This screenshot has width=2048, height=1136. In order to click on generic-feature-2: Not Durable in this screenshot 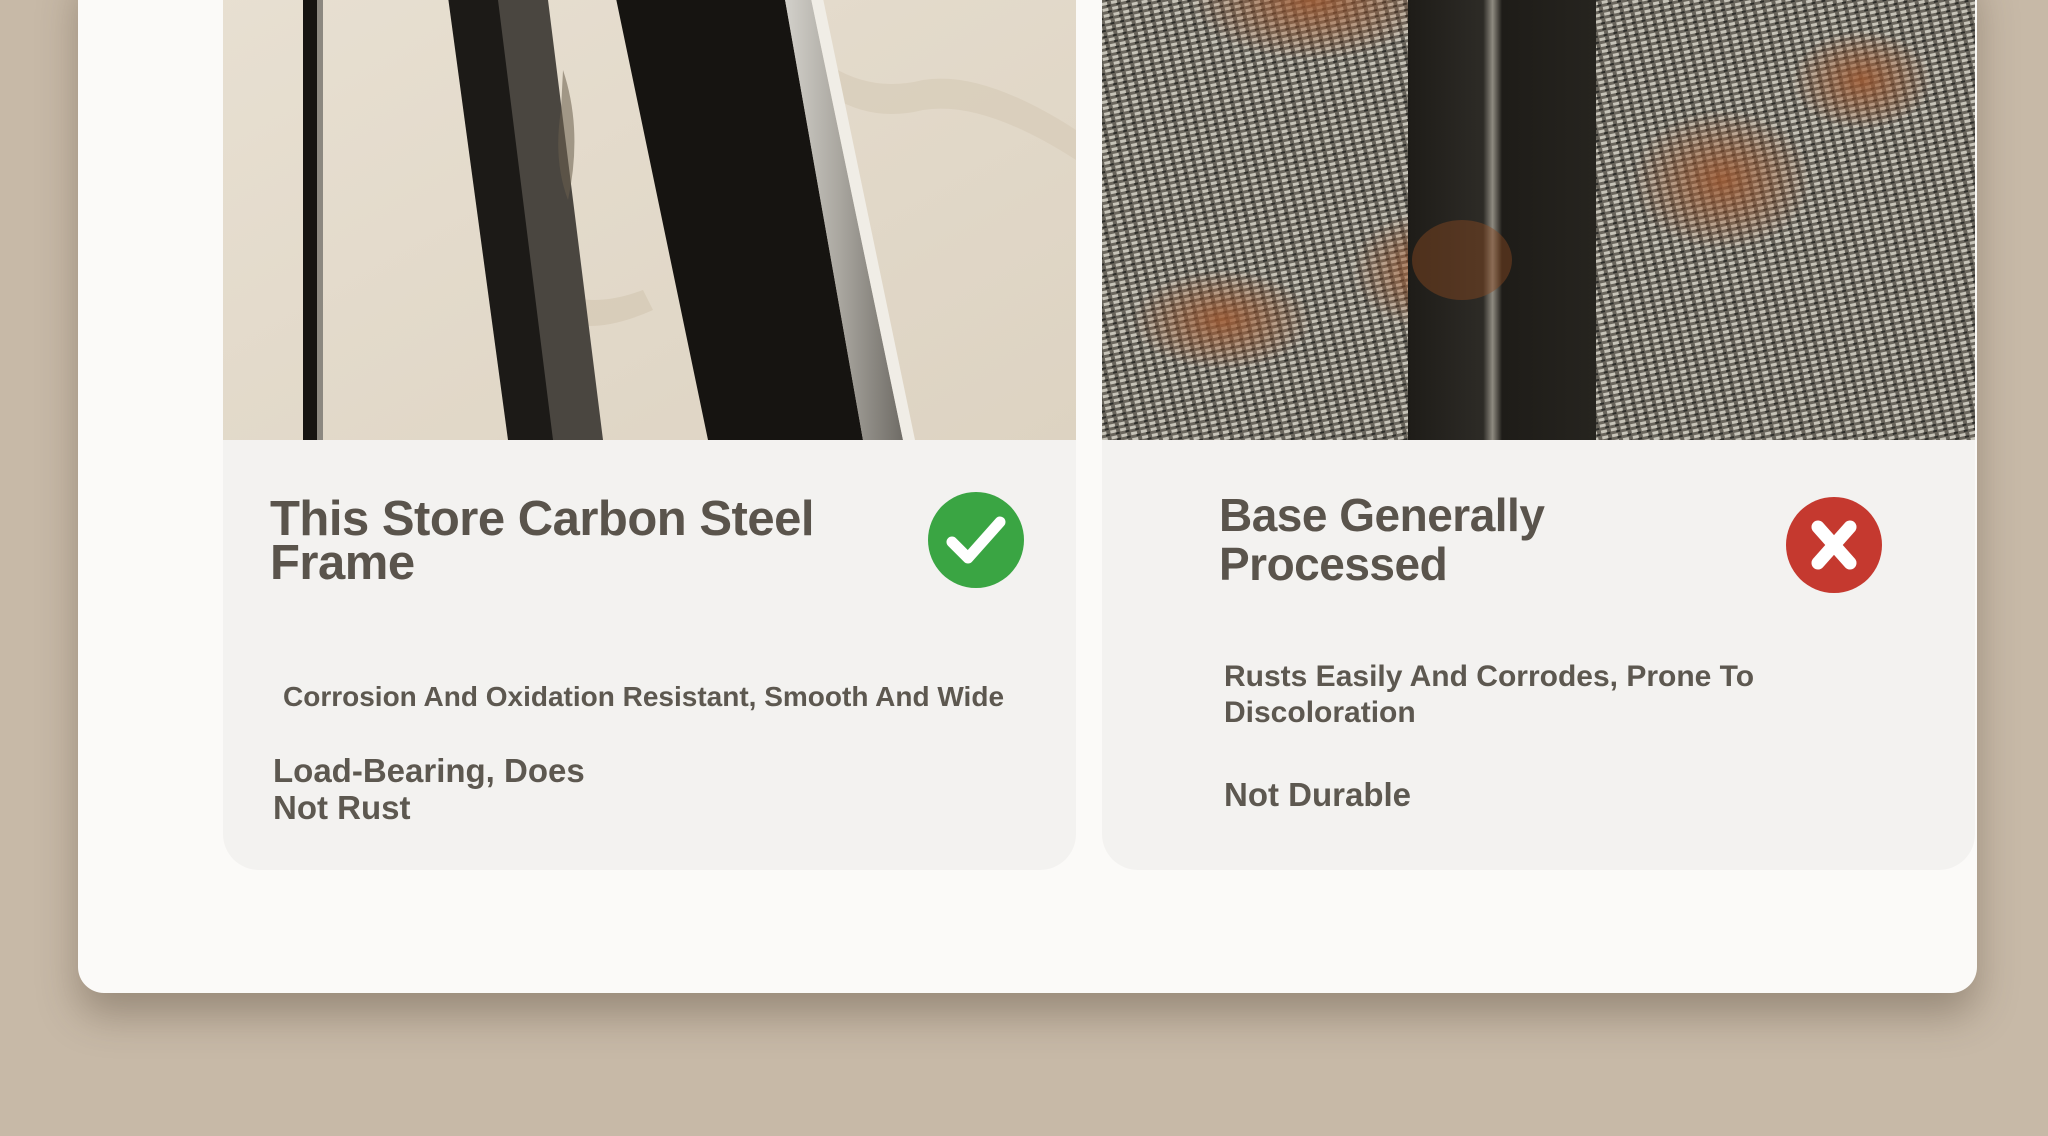, I will do `click(1318, 794)`.